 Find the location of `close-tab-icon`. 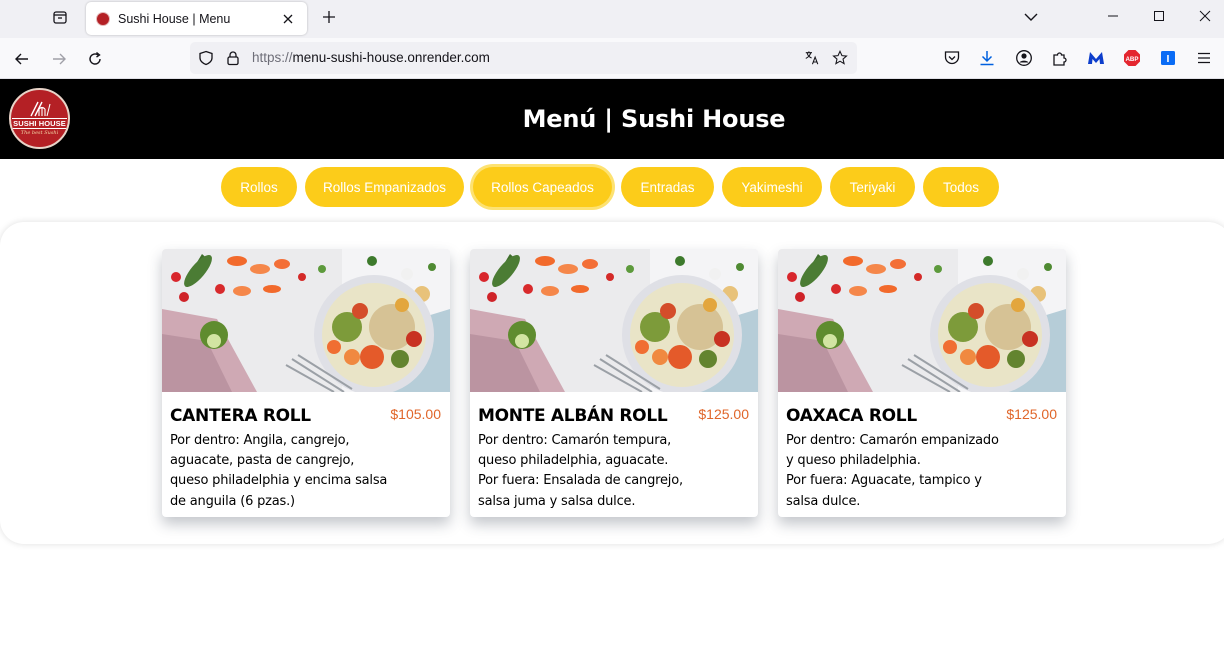

close-tab-icon is located at coordinates (288, 19).